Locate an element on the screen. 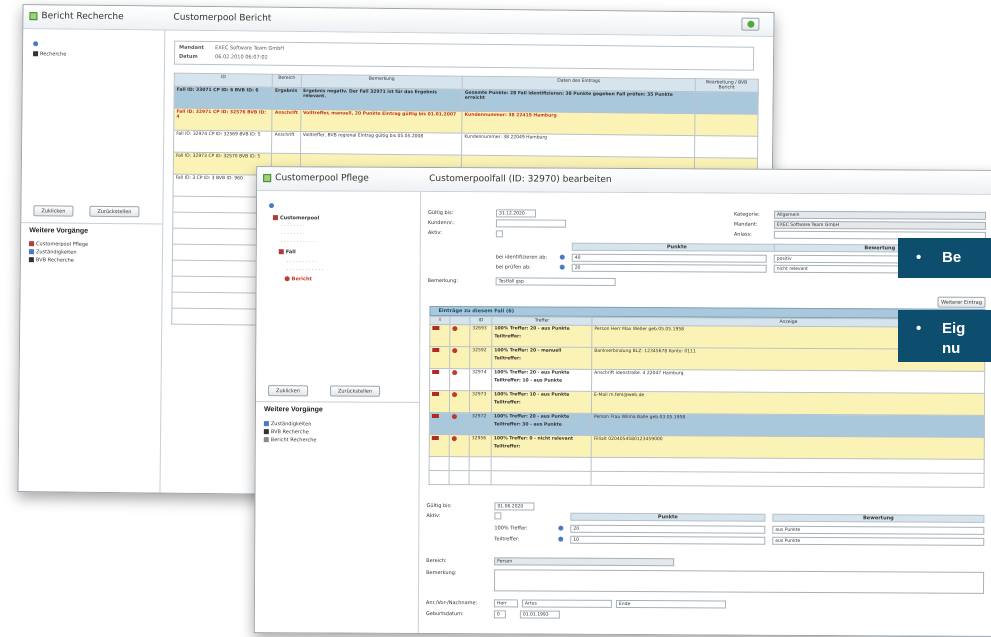 The height and width of the screenshot is (637, 991). column-header is located at coordinates (459, 320).